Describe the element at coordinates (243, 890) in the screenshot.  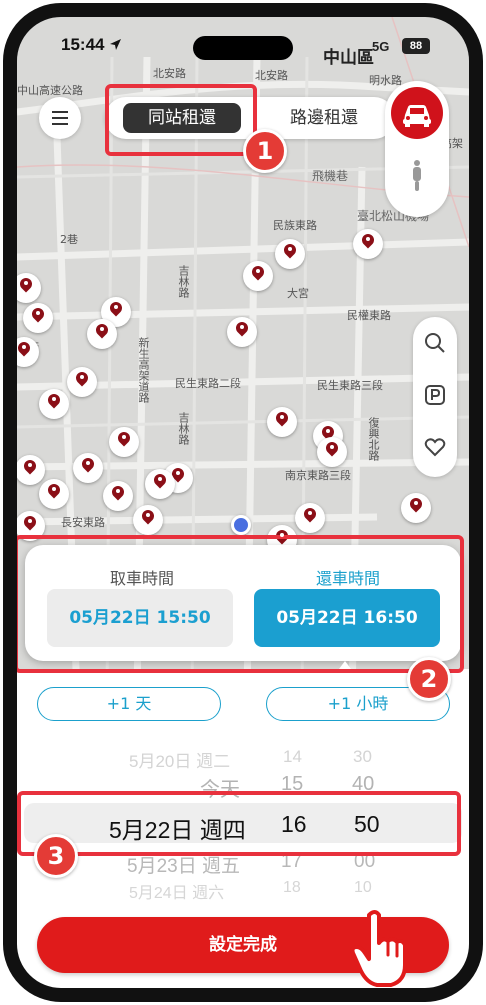
I see `picker-row: 5月24日 週六 18 10` at that location.